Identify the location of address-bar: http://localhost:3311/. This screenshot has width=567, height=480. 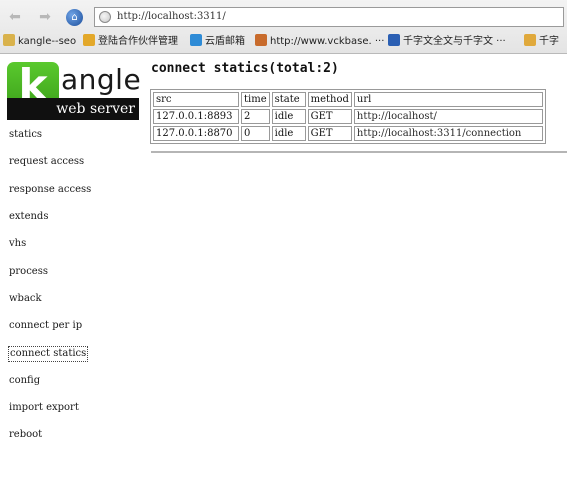
(329, 17).